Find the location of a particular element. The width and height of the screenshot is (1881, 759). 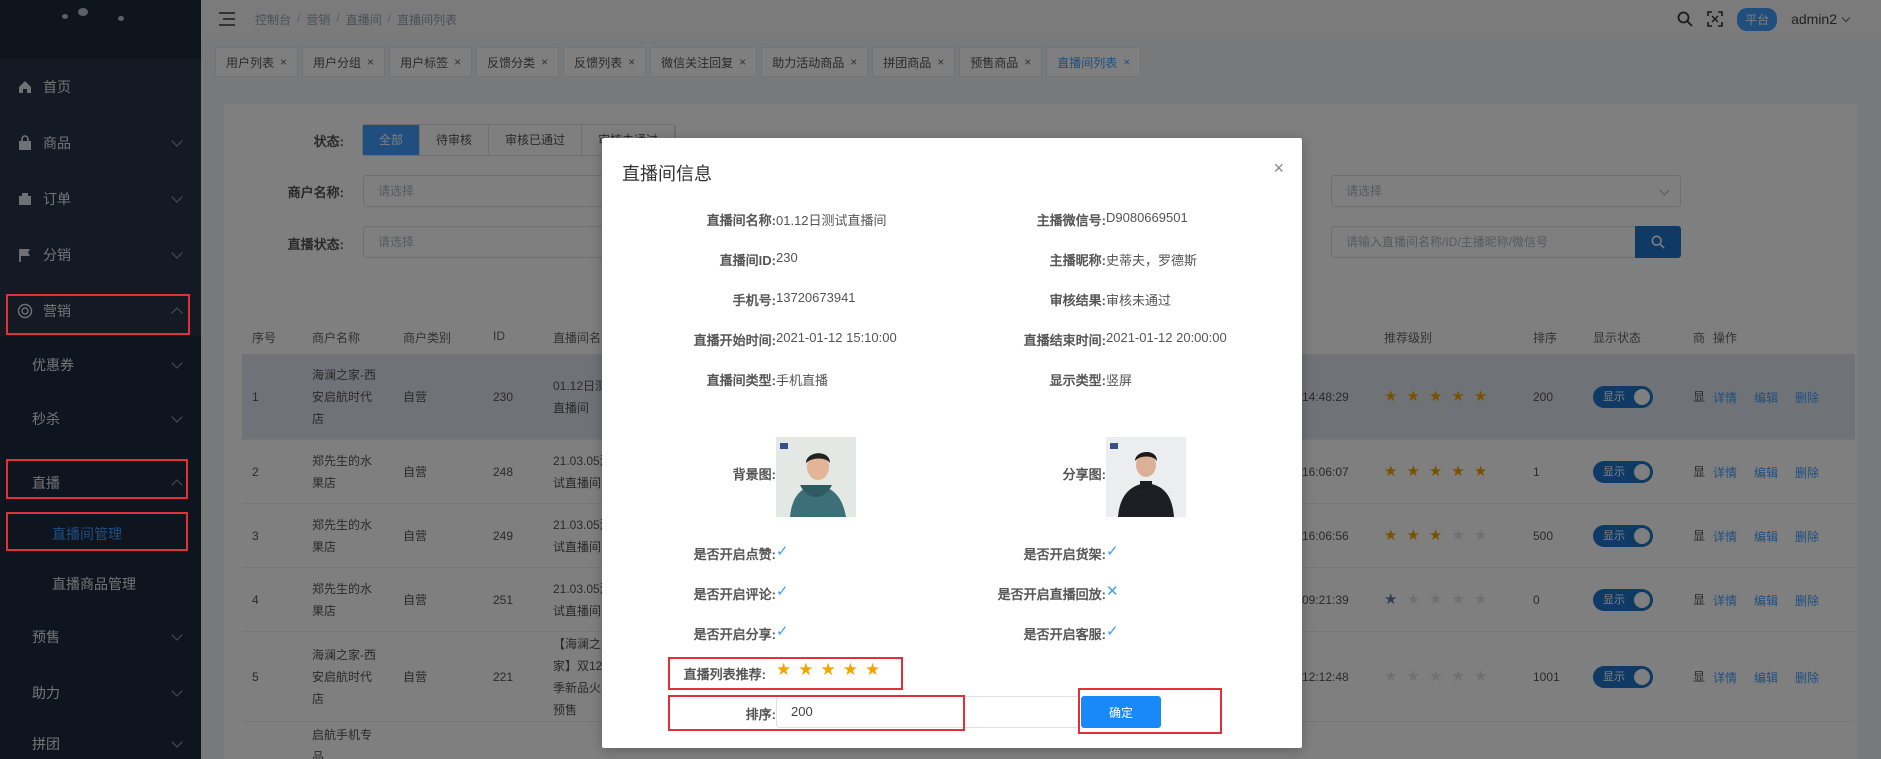

recommend-stars: ★ ★ ★ ★ ★ is located at coordinates (831, 670).